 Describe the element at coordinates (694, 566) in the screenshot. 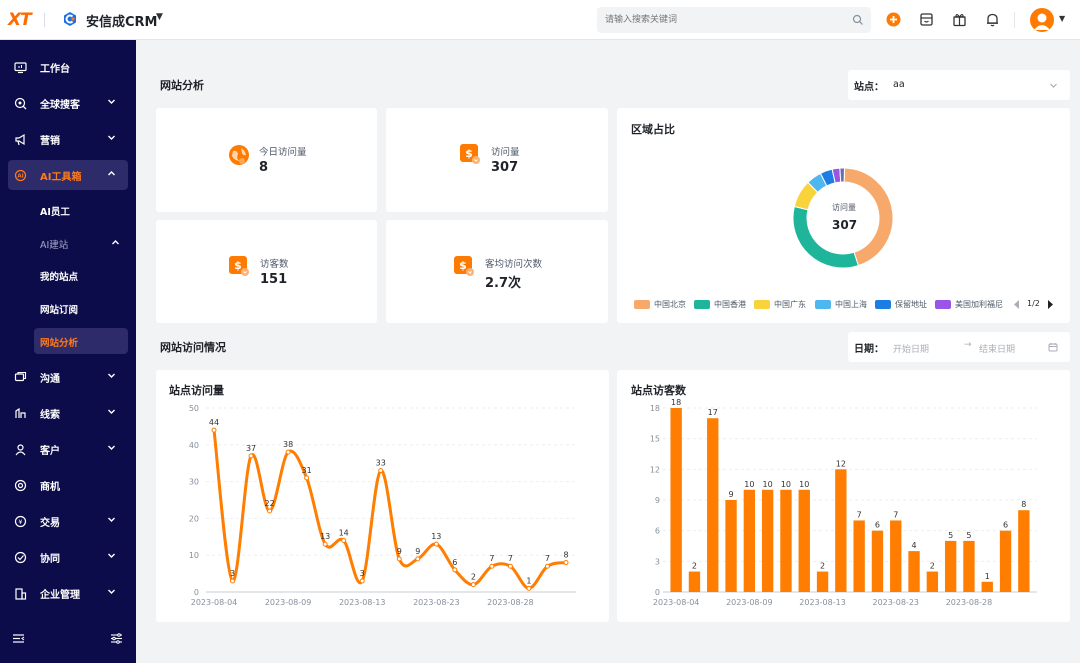

I see `data-label: 2` at that location.